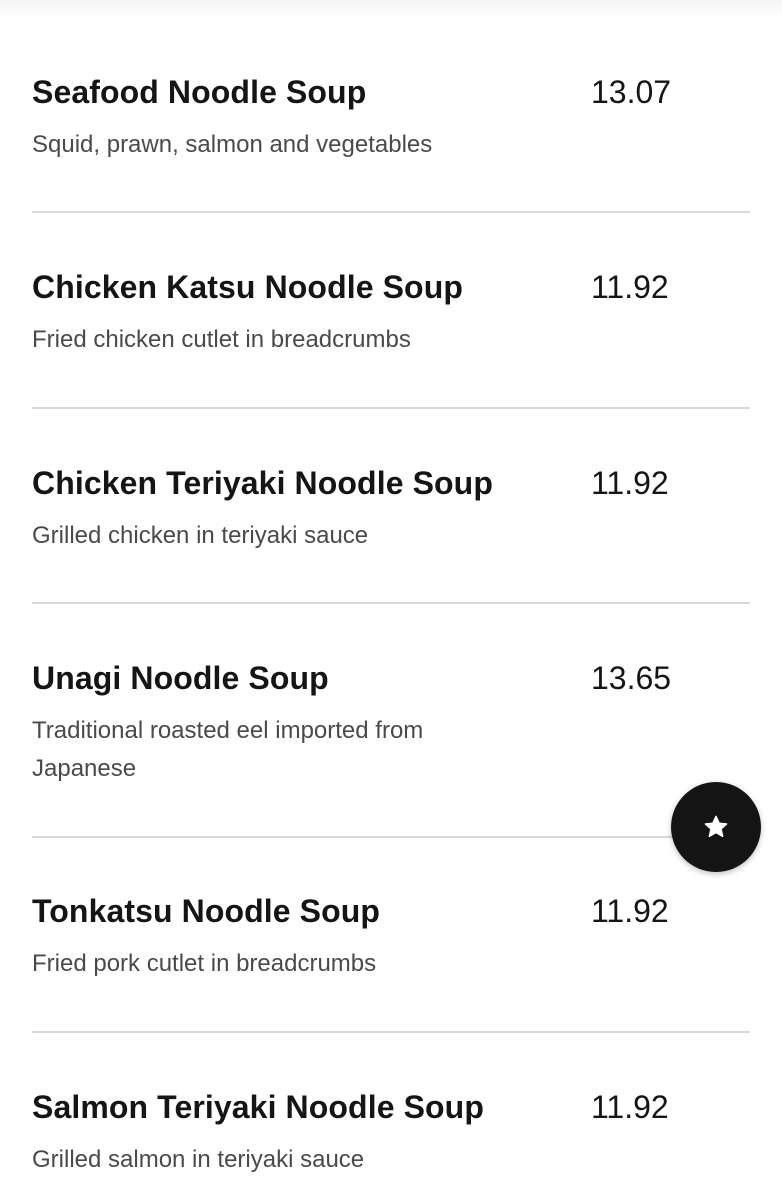  I want to click on item-description: Fried pork cutlet in breadcrumbs, so click(204, 963).